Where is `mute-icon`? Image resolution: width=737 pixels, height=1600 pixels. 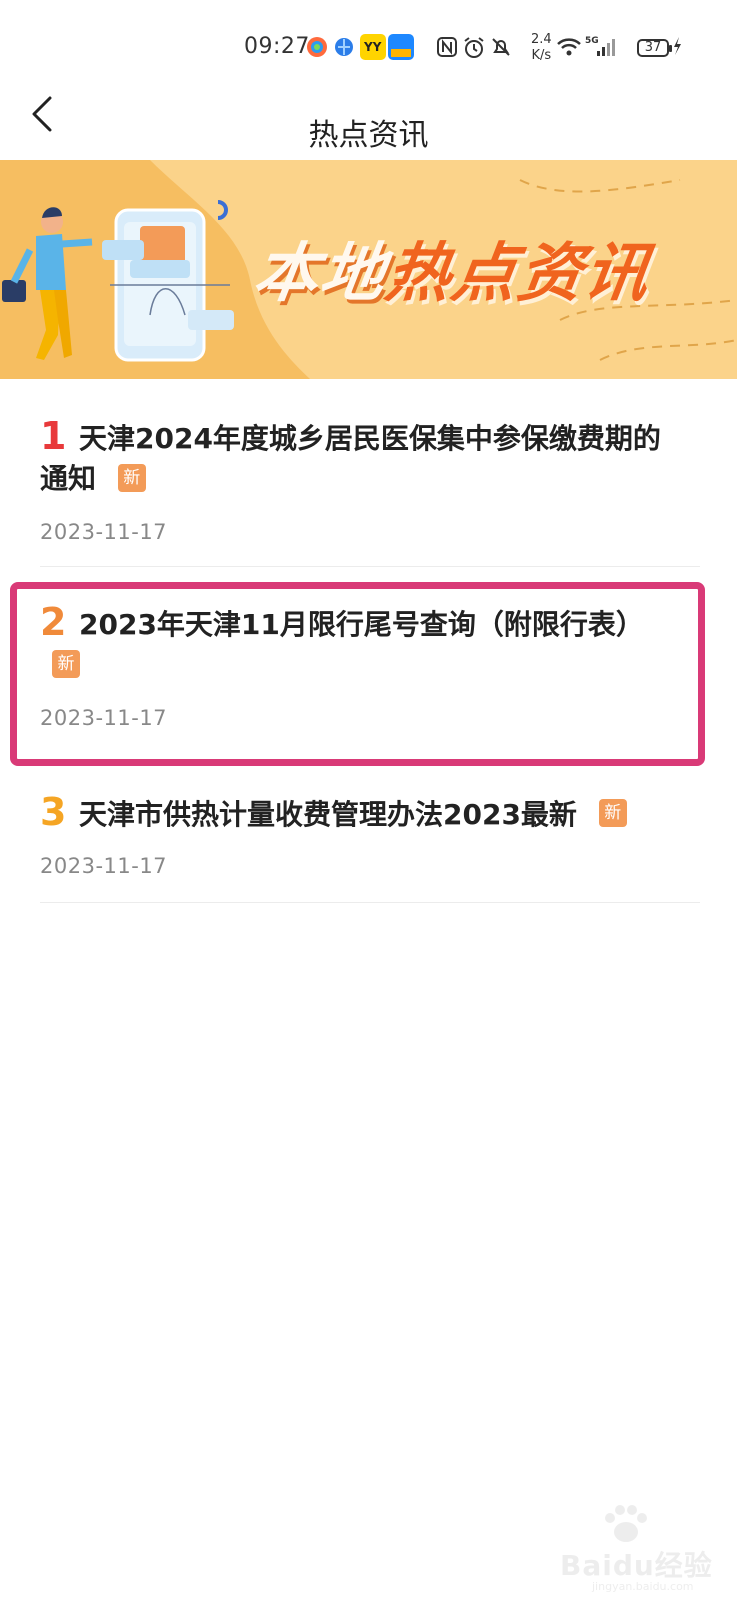 mute-icon is located at coordinates (501, 47).